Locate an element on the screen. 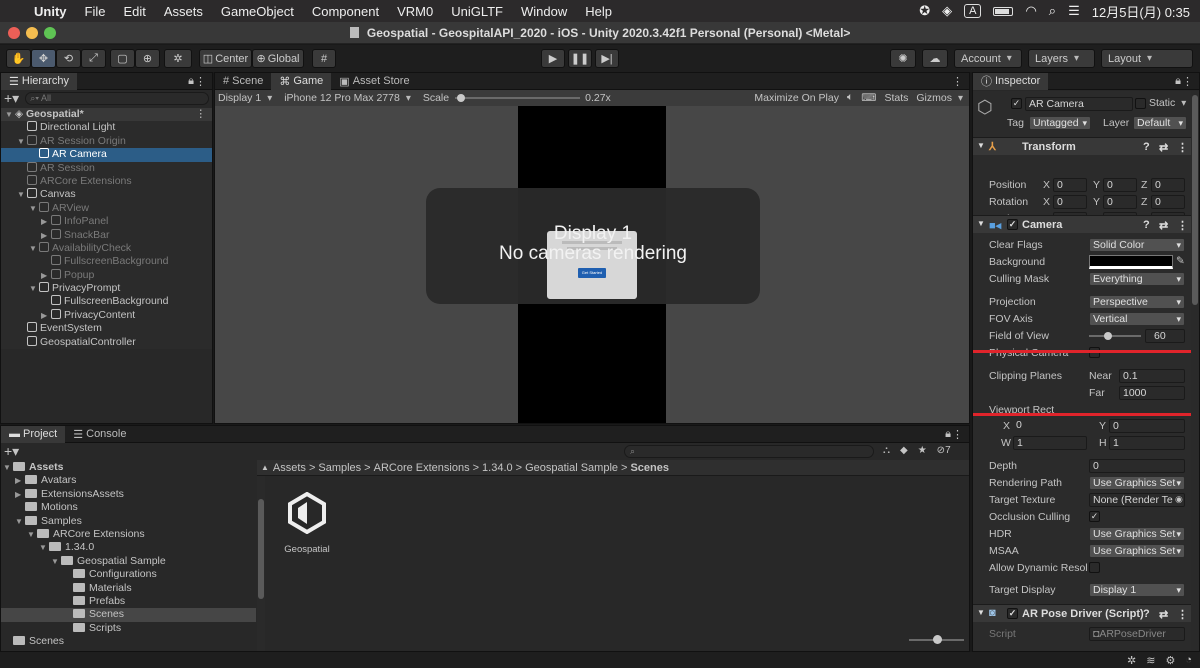 Image resolution: width=1200 pixels, height=668 pixels. fov-axis-dropdown: Vertical is located at coordinates (1137, 319).